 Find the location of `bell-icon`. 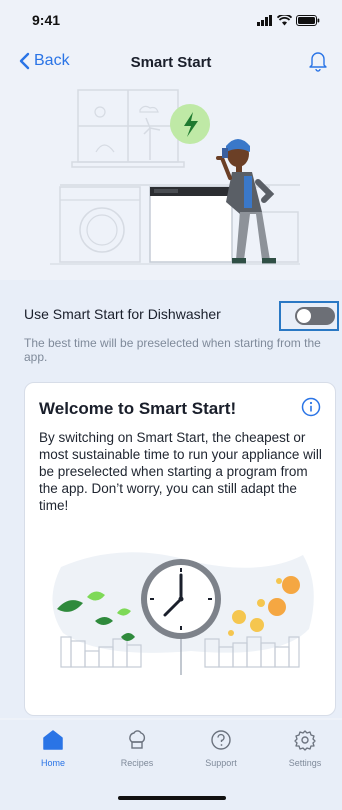

bell-icon is located at coordinates (318, 61).